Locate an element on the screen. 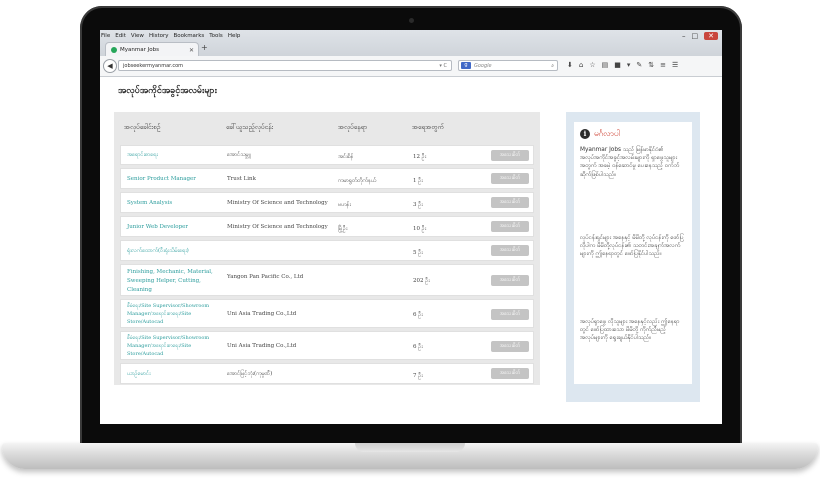 This screenshot has height=487, width=820. job-title-link: Senior Product Manager is located at coordinates (174, 179).